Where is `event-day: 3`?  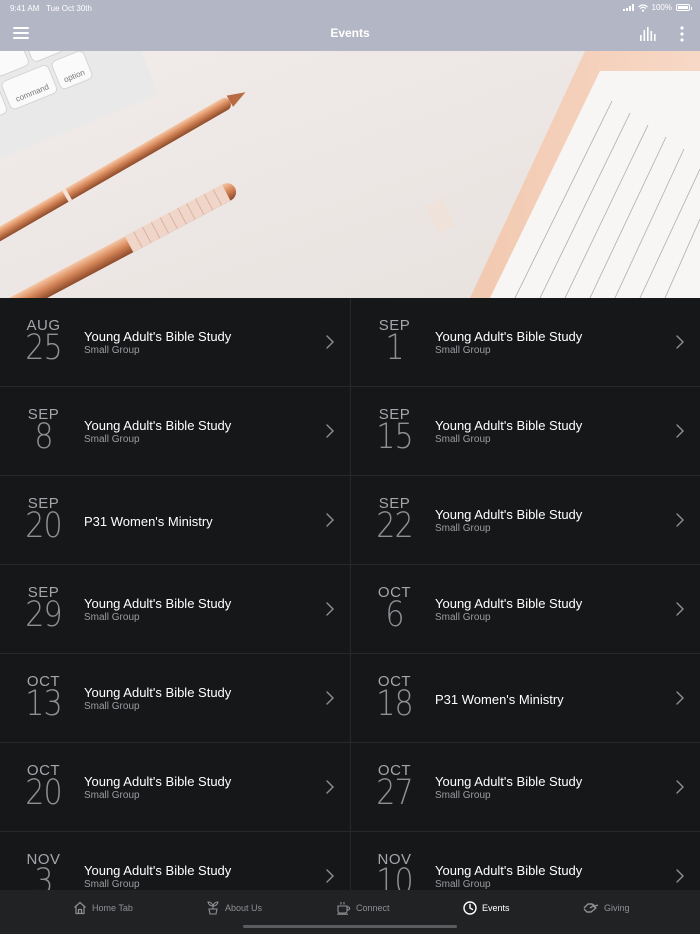 event-day: 3 is located at coordinates (43, 876).